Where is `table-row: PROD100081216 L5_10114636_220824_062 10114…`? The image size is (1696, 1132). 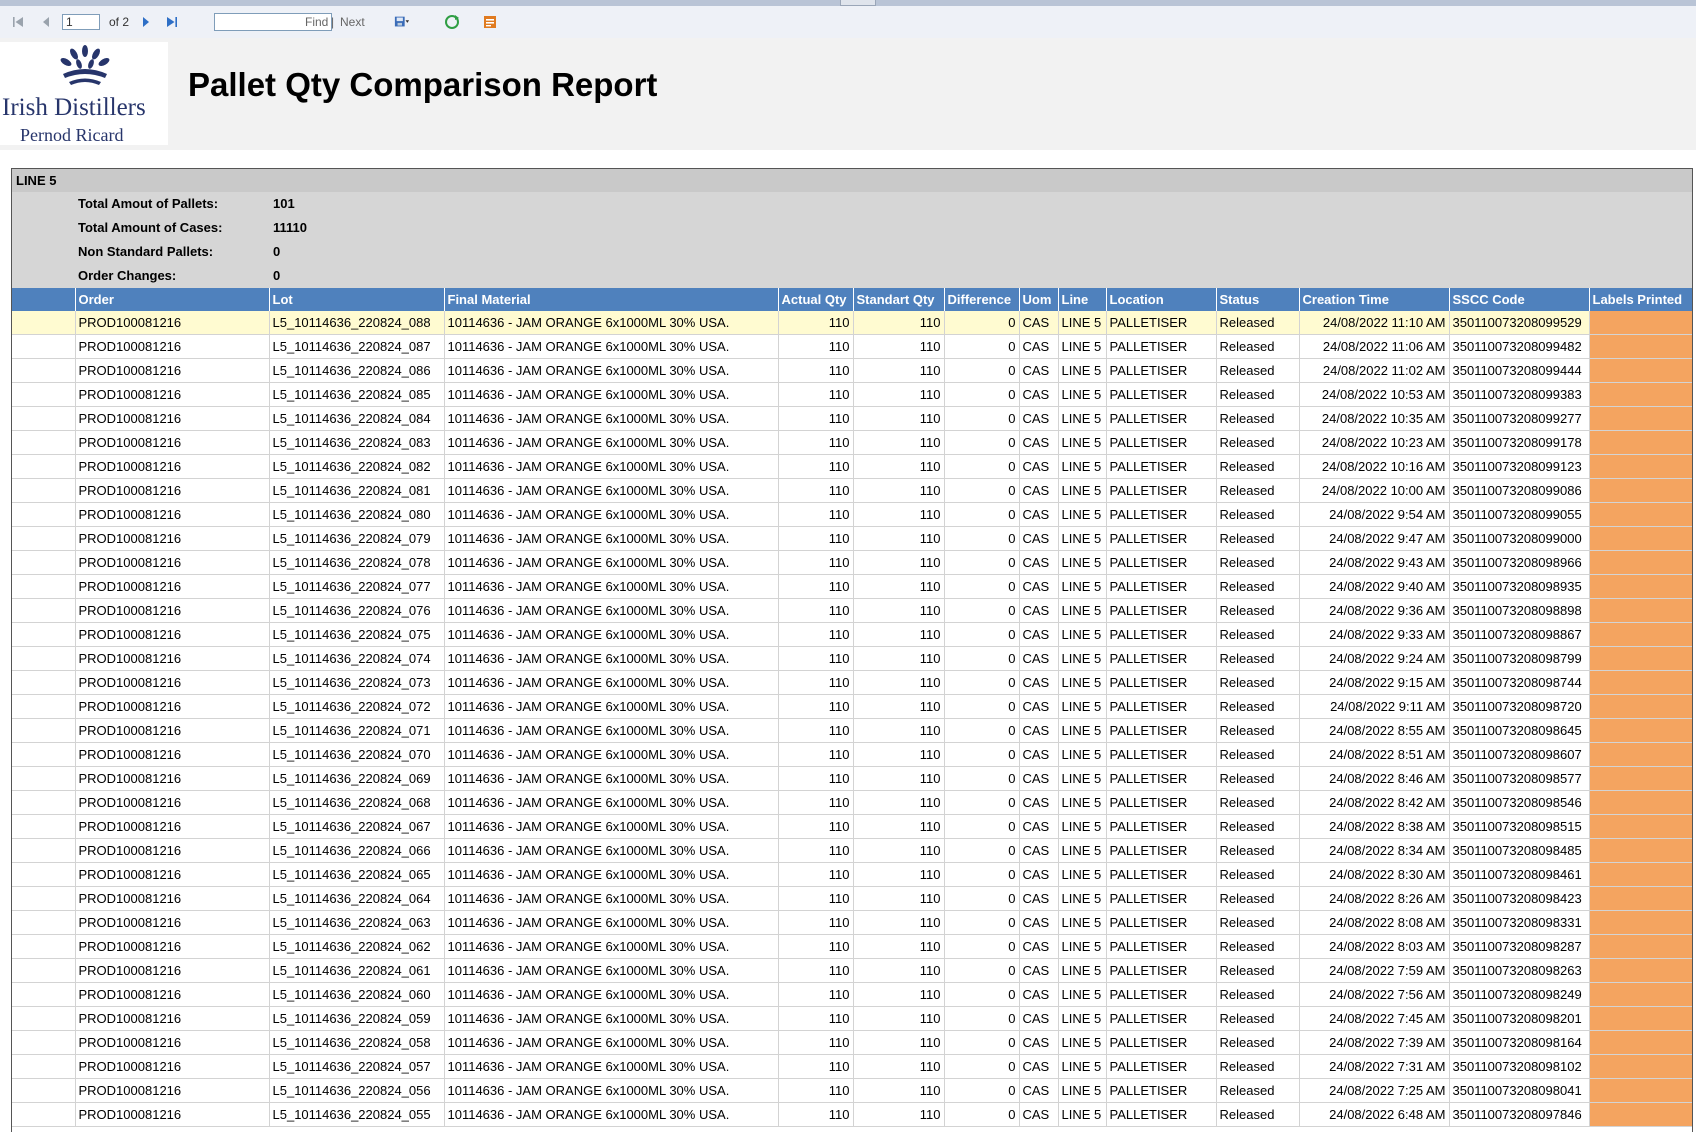 table-row: PROD100081216 L5_10114636_220824_062 10114… is located at coordinates (852, 946).